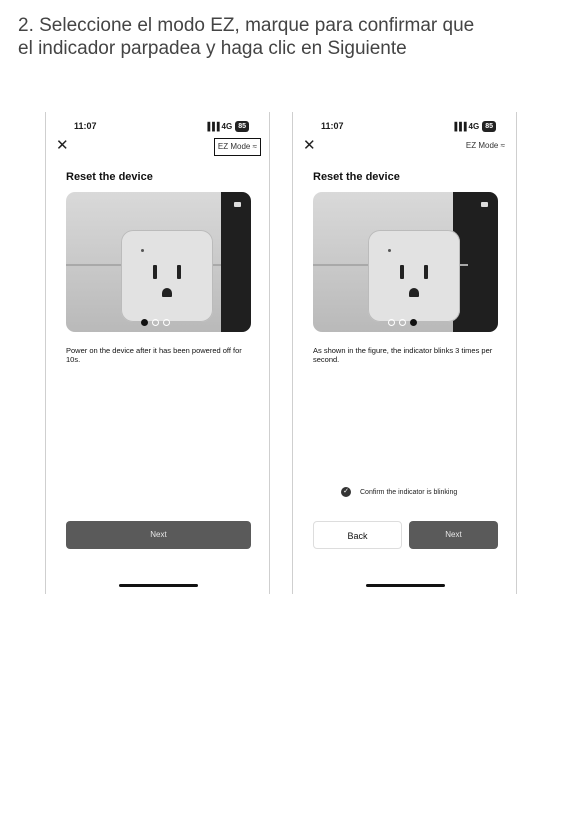  Describe the element at coordinates (236, 262) in the screenshot. I see `photo-background-dark` at that location.